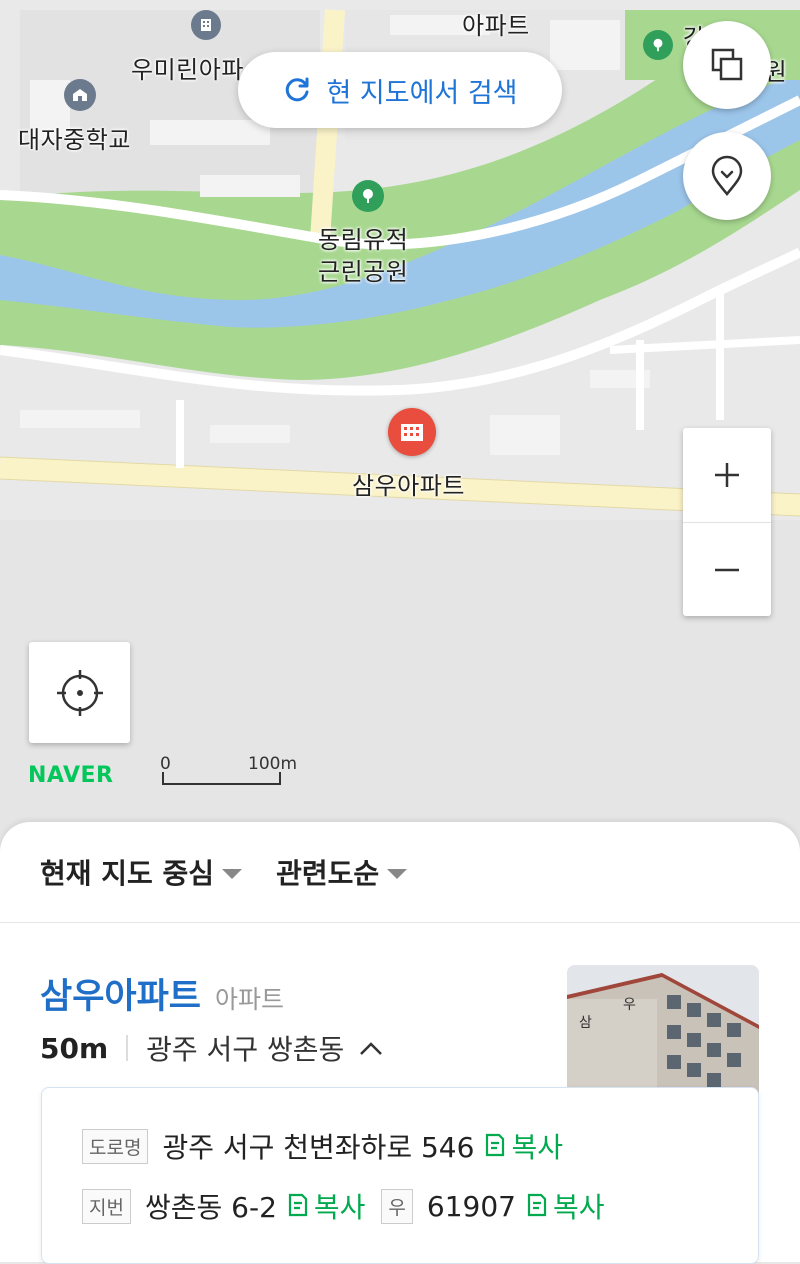 The image size is (800, 1264). Describe the element at coordinates (496, 26) in the screenshot. I see `map-label-apartment: 아파트` at that location.